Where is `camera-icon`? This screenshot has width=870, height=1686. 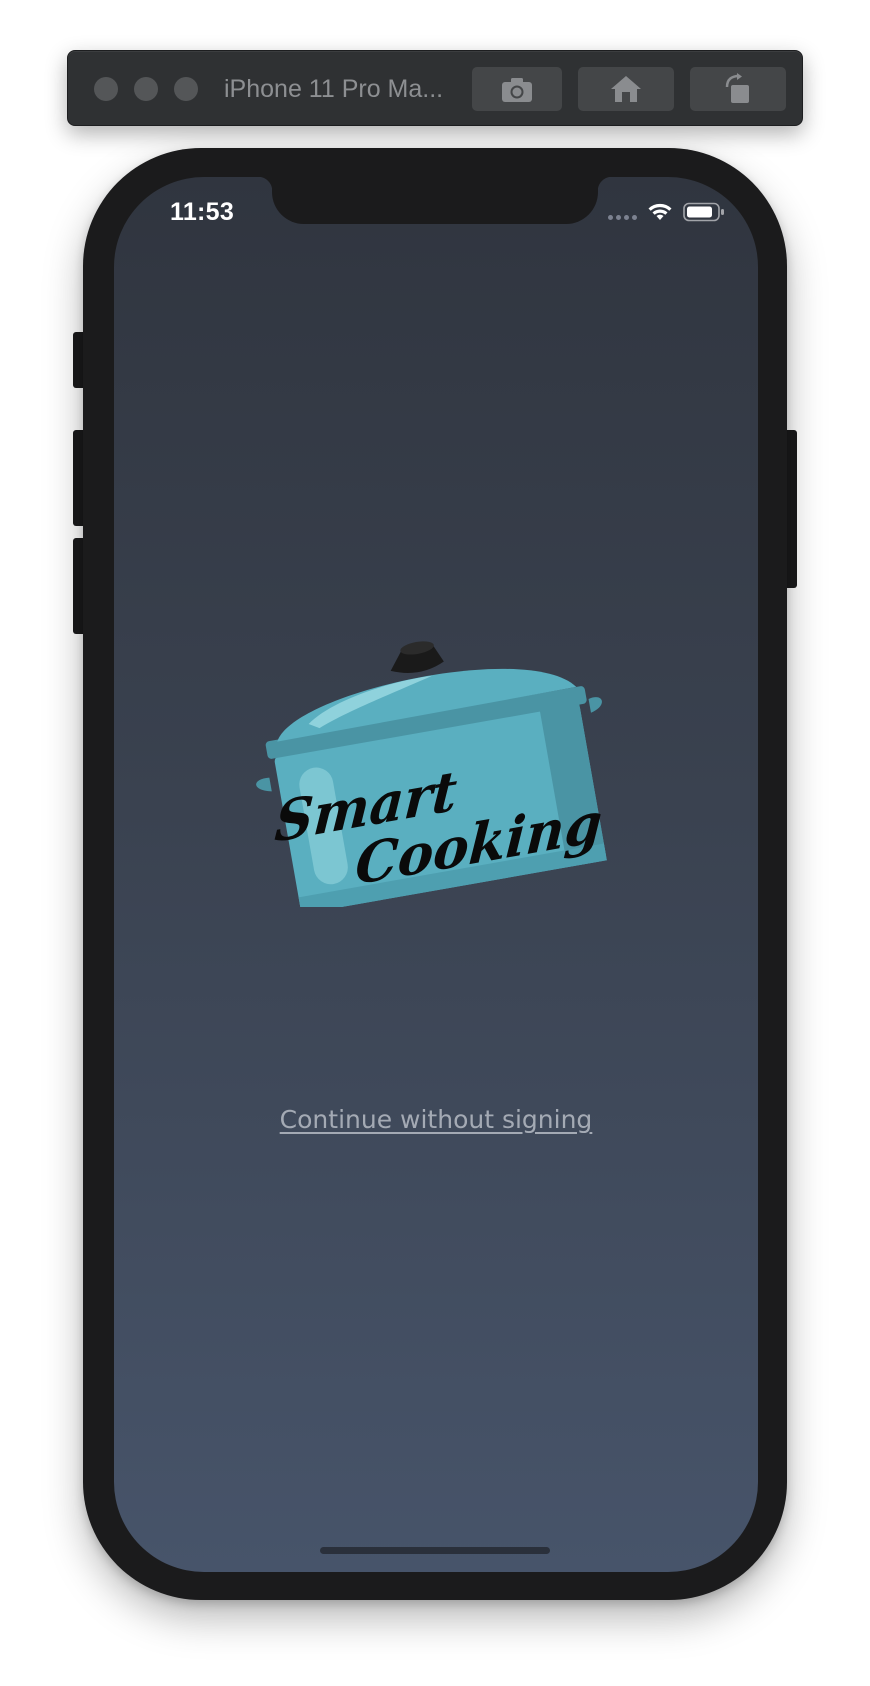
camera-icon is located at coordinates (517, 90).